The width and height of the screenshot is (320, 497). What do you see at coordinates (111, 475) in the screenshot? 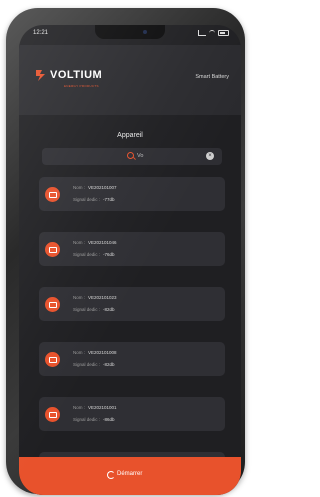
I see `refresh-icon` at bounding box center [111, 475].